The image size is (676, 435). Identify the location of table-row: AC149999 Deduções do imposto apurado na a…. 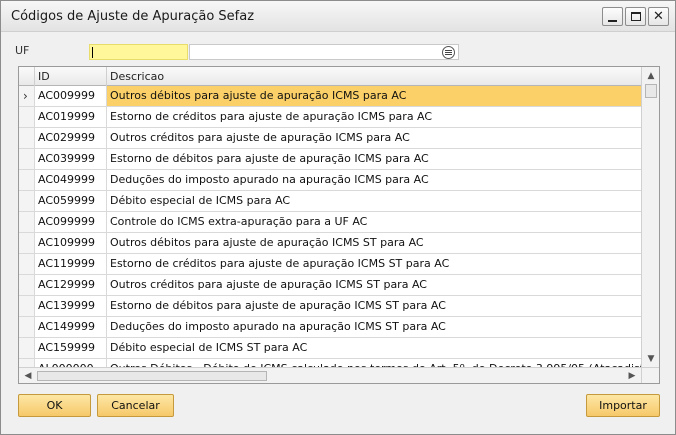
(330, 327).